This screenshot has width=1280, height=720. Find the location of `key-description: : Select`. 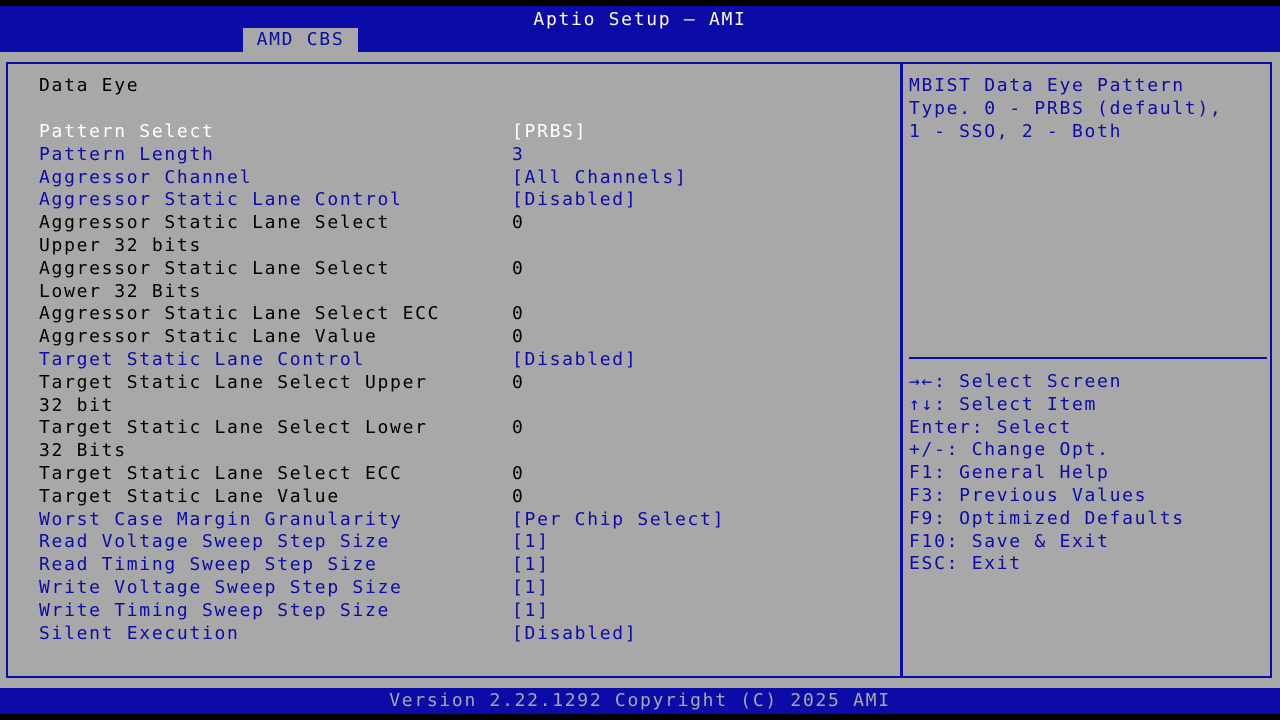

key-description: : Select is located at coordinates (1022, 427).